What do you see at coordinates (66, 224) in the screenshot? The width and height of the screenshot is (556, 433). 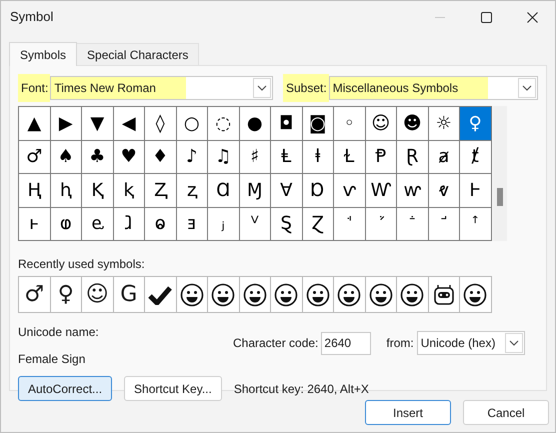 I see `symbol-cell: ⱷ` at bounding box center [66, 224].